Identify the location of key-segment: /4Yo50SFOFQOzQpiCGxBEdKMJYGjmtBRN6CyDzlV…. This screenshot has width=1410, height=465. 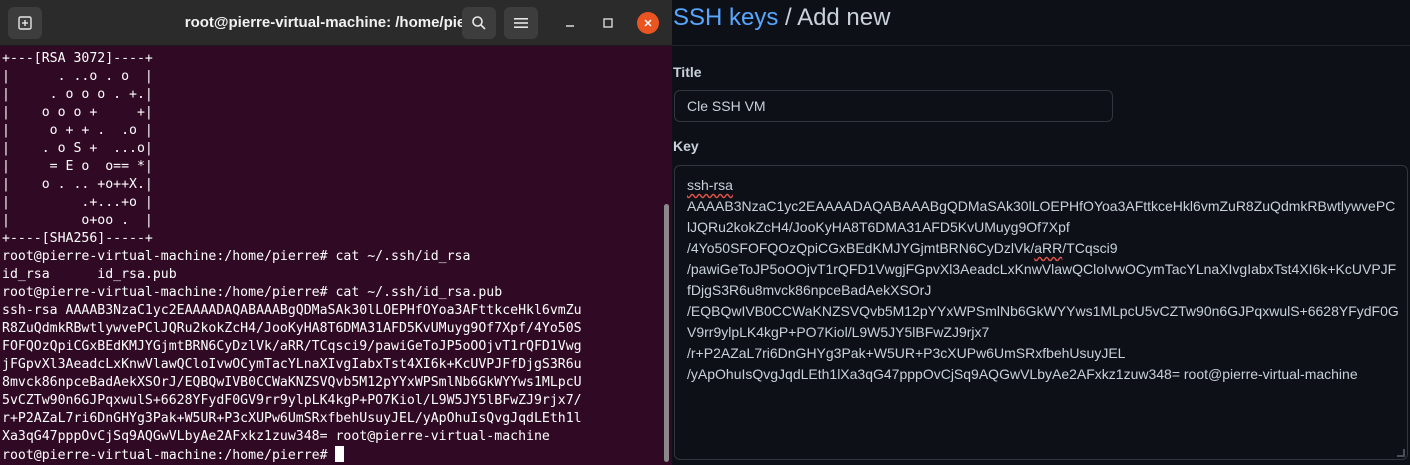
(861, 248).